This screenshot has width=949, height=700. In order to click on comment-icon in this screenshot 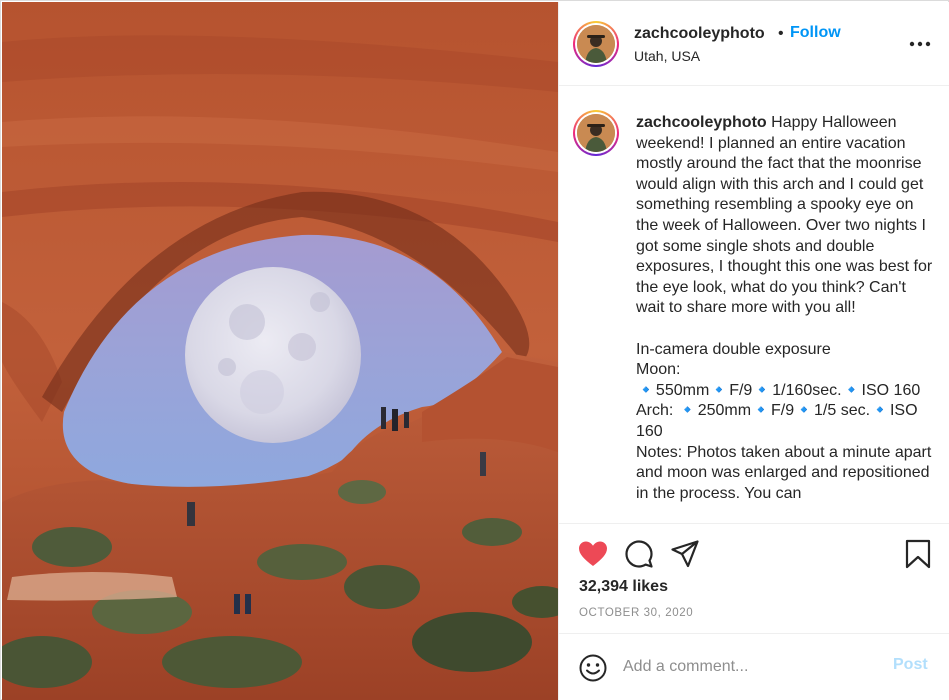, I will do `click(639, 554)`.